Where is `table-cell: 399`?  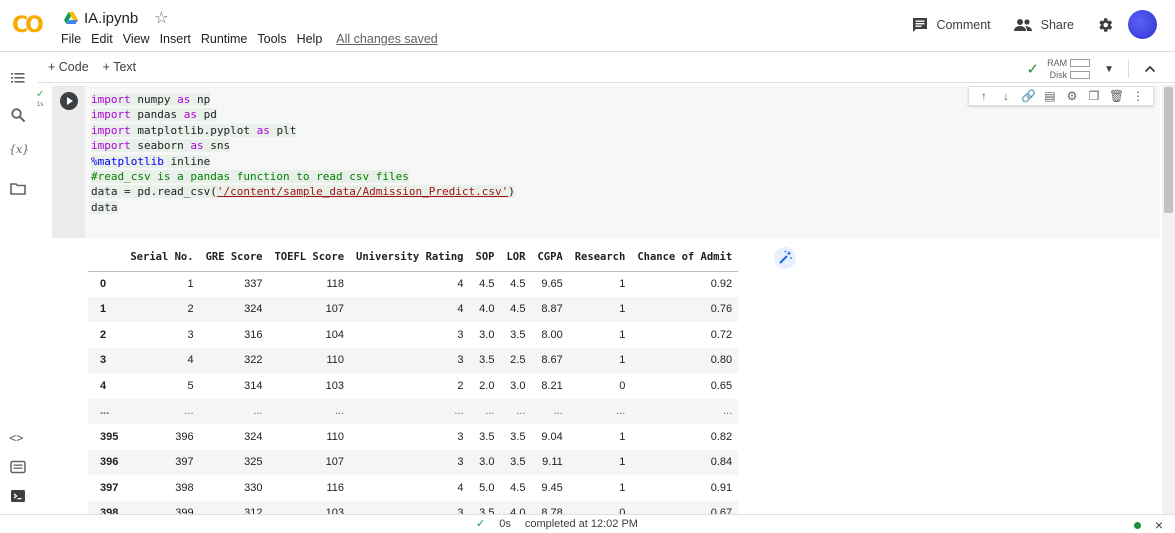 table-cell: 399 is located at coordinates (162, 507).